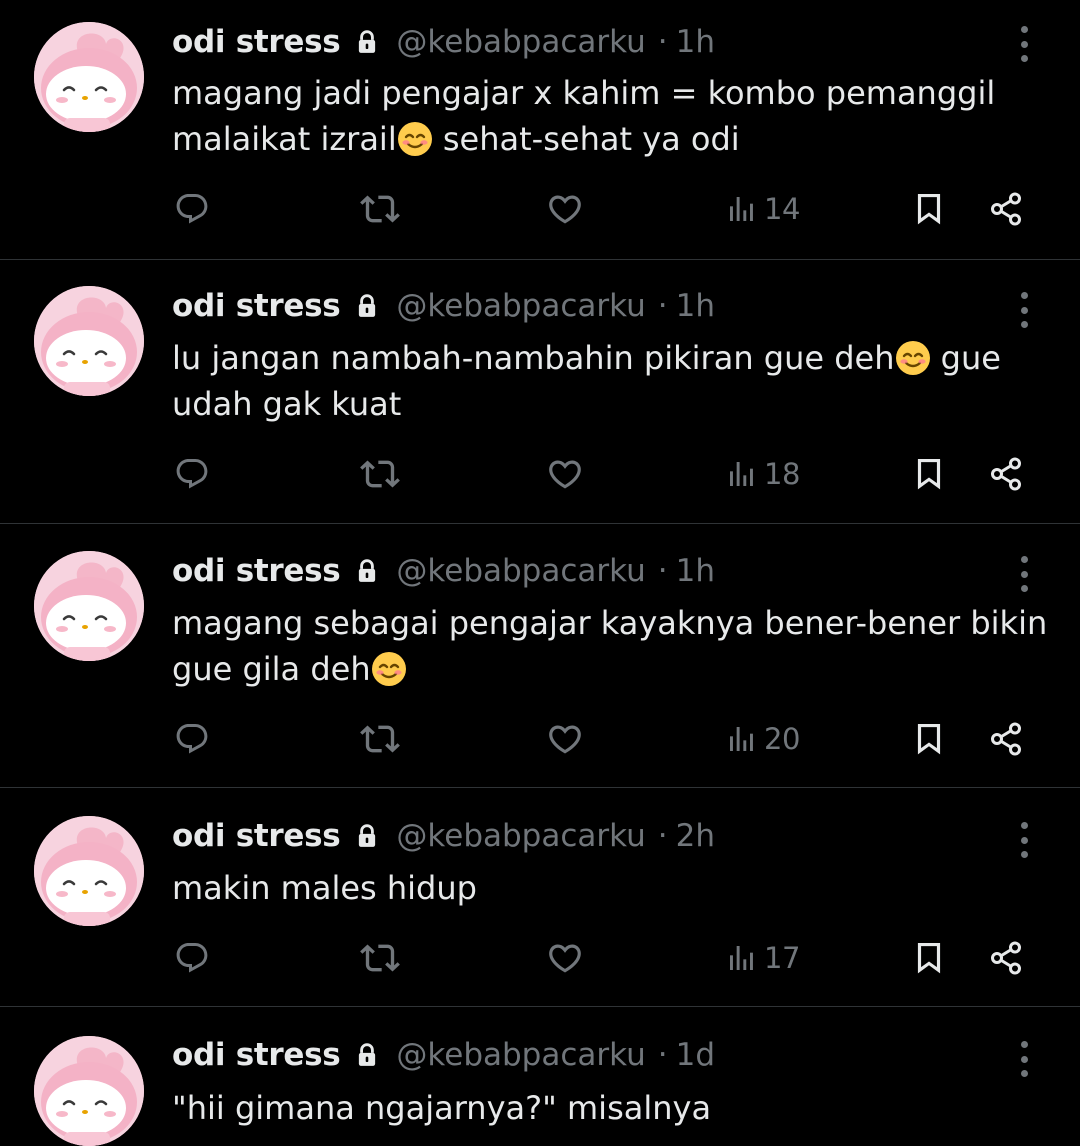 This screenshot has height=1146, width=1080. Describe the element at coordinates (782, 958) in the screenshot. I see `views-count: 17` at that location.